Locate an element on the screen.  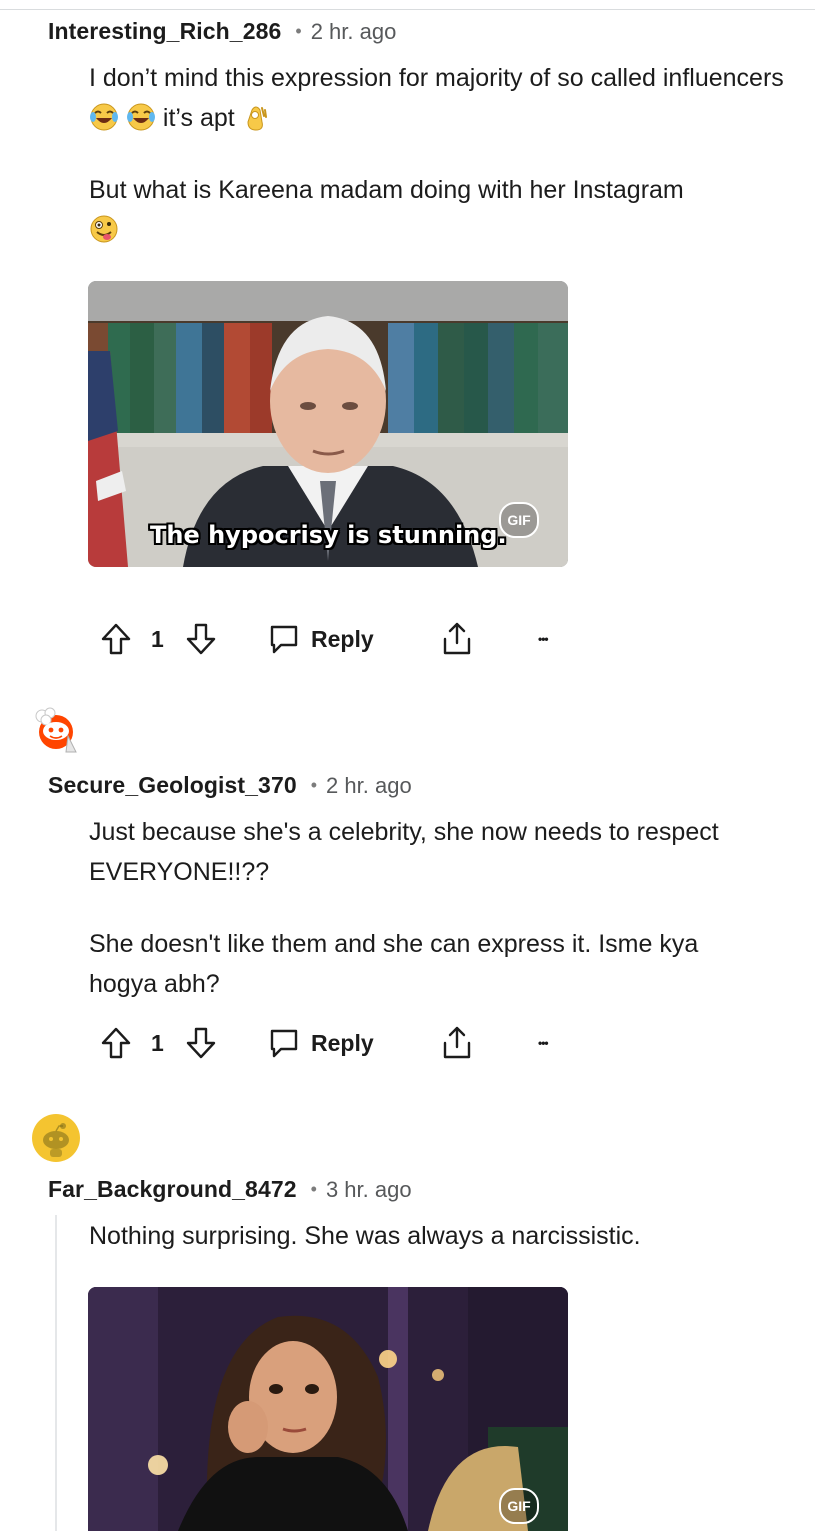
top-divider is located at coordinates (407, 9).